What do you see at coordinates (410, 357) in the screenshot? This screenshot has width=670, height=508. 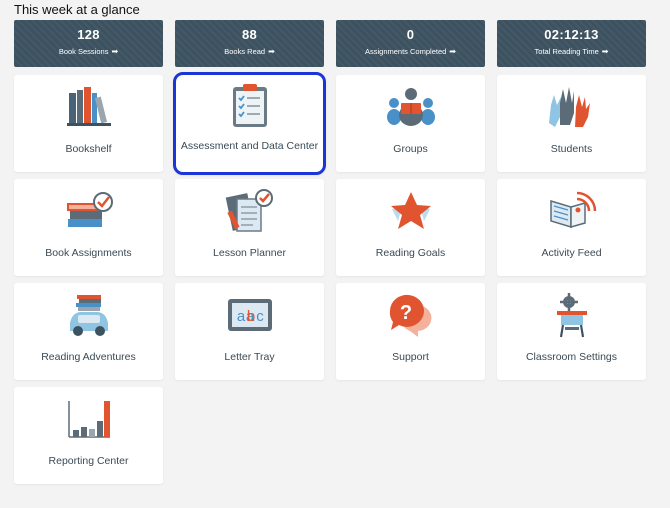 I see `tile-label: Support` at bounding box center [410, 357].